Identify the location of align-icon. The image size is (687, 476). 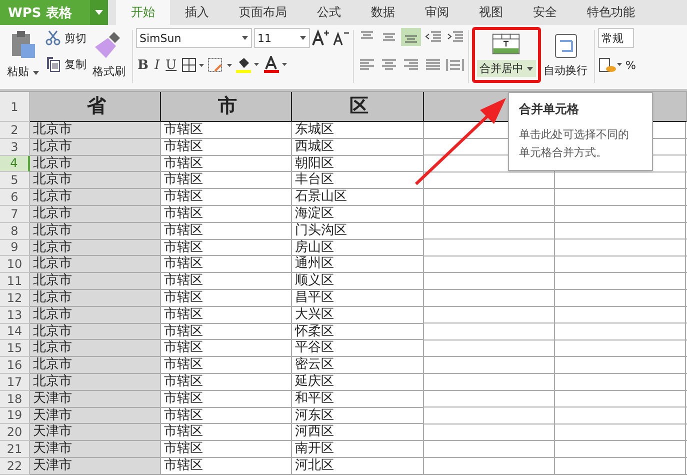
(410, 37).